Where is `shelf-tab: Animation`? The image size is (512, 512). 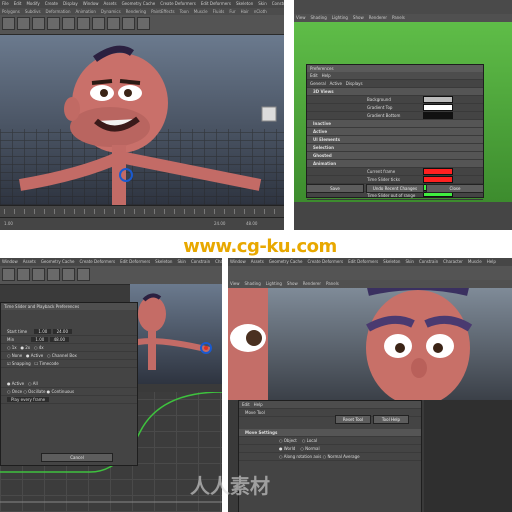
shelf-tab: Animation is located at coordinates (86, 11).